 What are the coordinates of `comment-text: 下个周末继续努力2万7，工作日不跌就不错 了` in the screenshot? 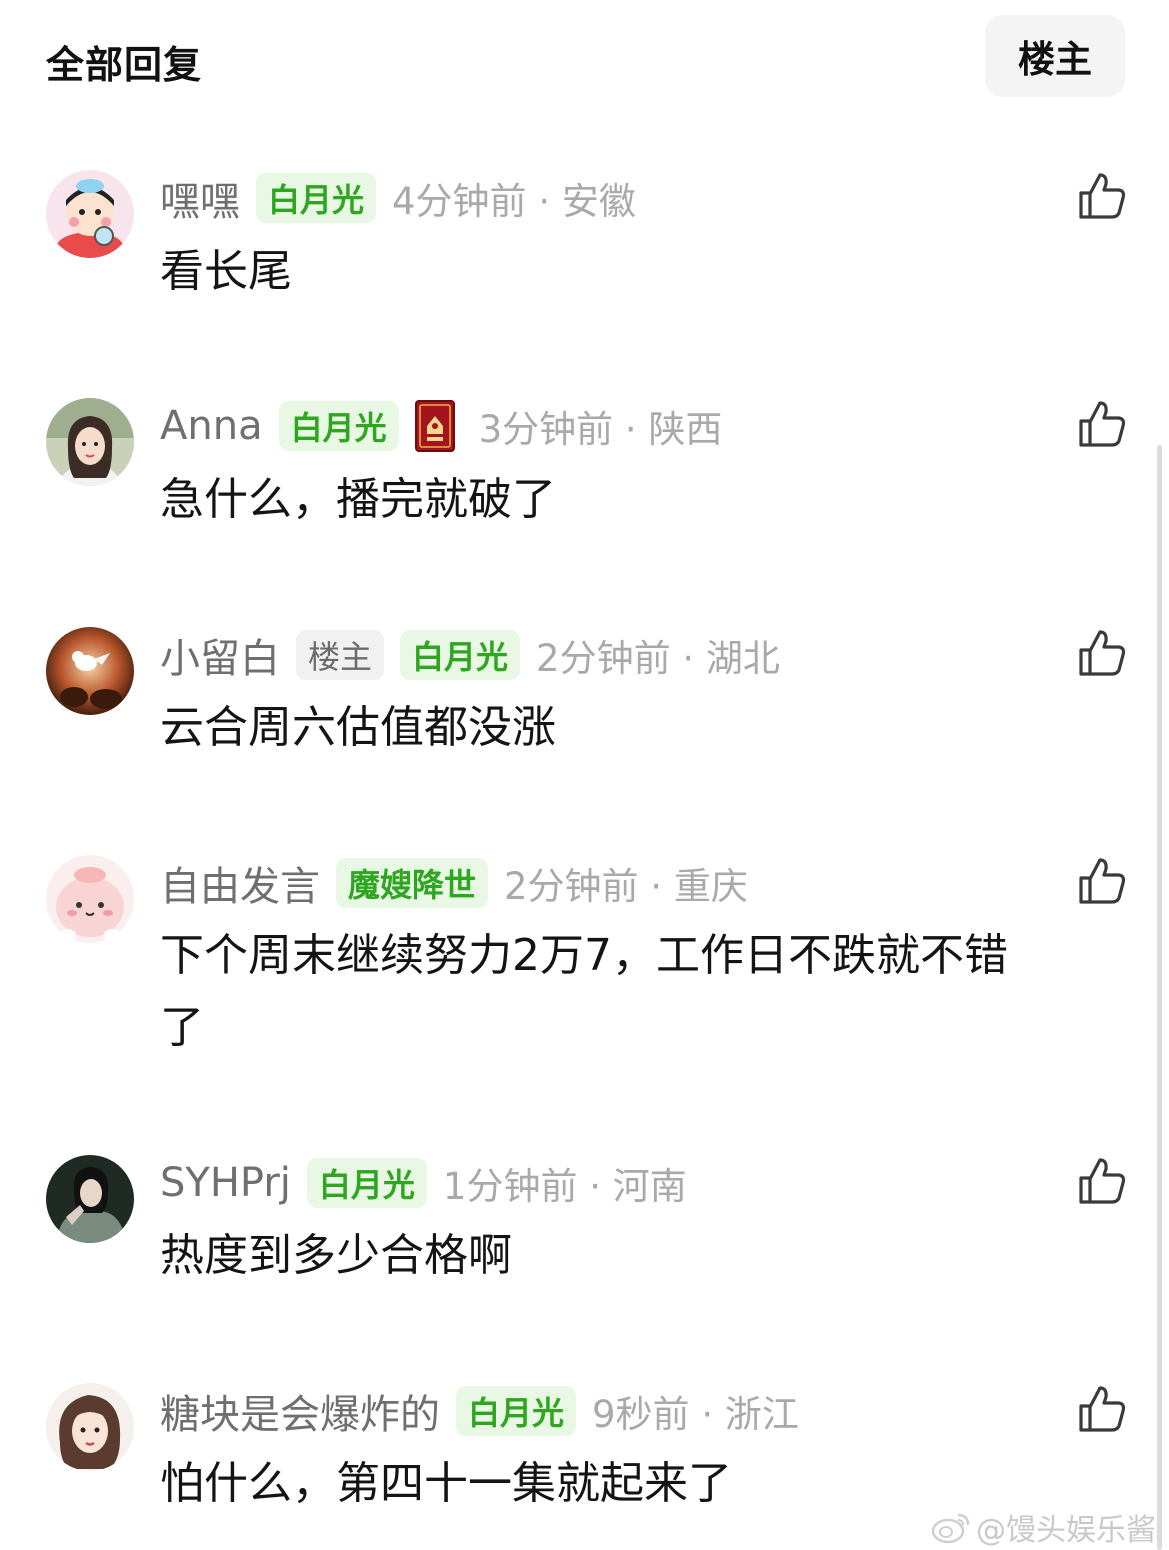 It's located at (640, 992).